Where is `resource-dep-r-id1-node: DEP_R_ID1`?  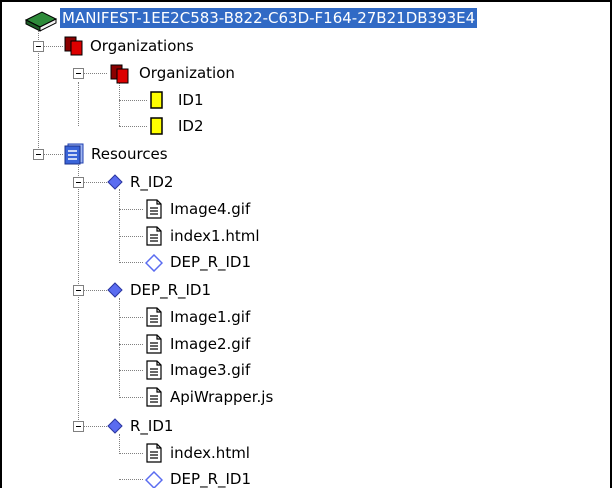 resource-dep-r-id1-node: DEP_R_ID1 is located at coordinates (170, 290).